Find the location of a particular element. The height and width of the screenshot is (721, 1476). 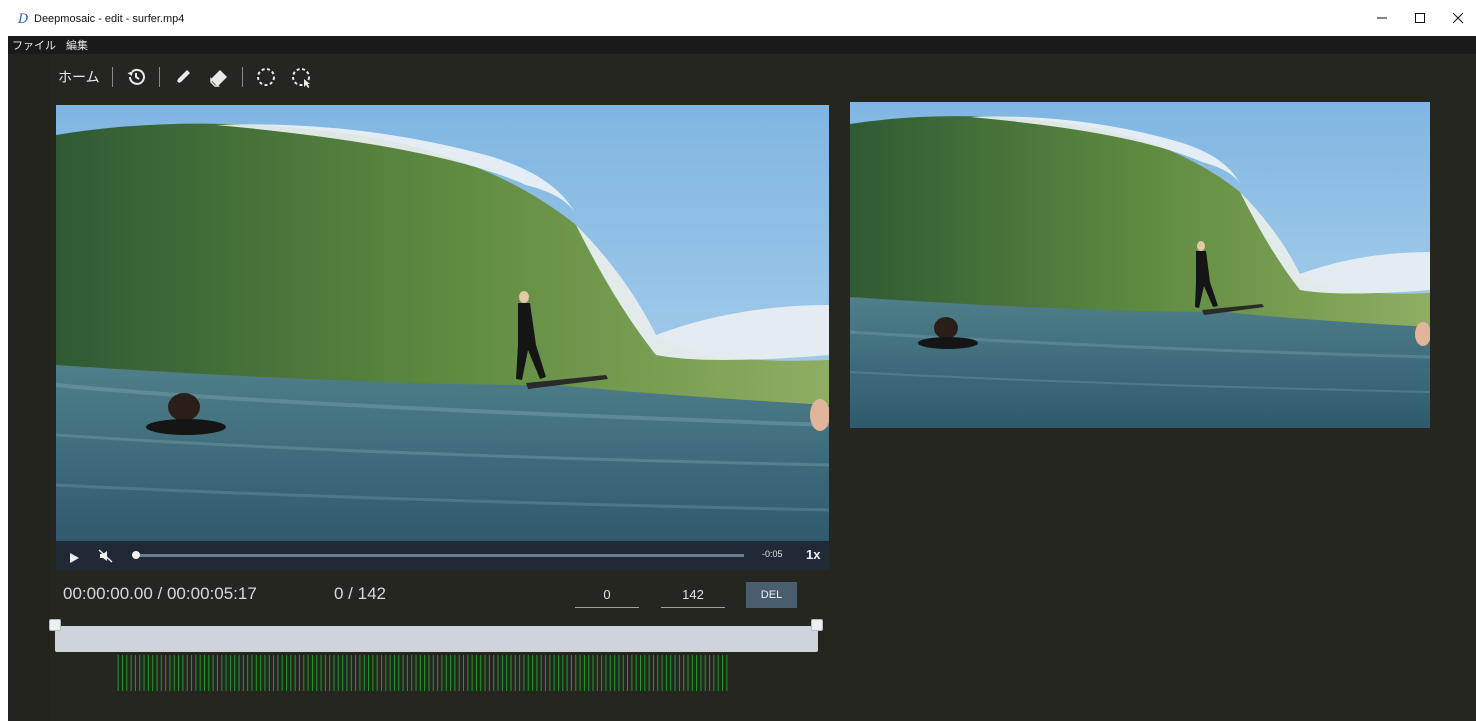

menu-edit: 編集 is located at coordinates (77, 45).